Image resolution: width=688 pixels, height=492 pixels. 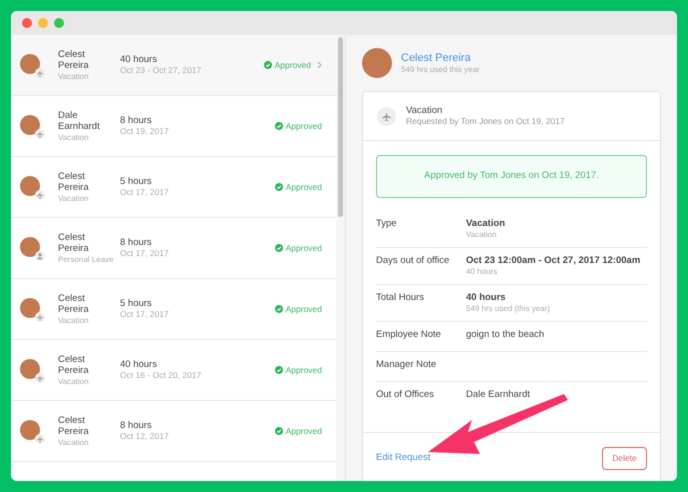 I want to click on dates: Oct 23 - Oct 27, 2017, so click(x=161, y=70).